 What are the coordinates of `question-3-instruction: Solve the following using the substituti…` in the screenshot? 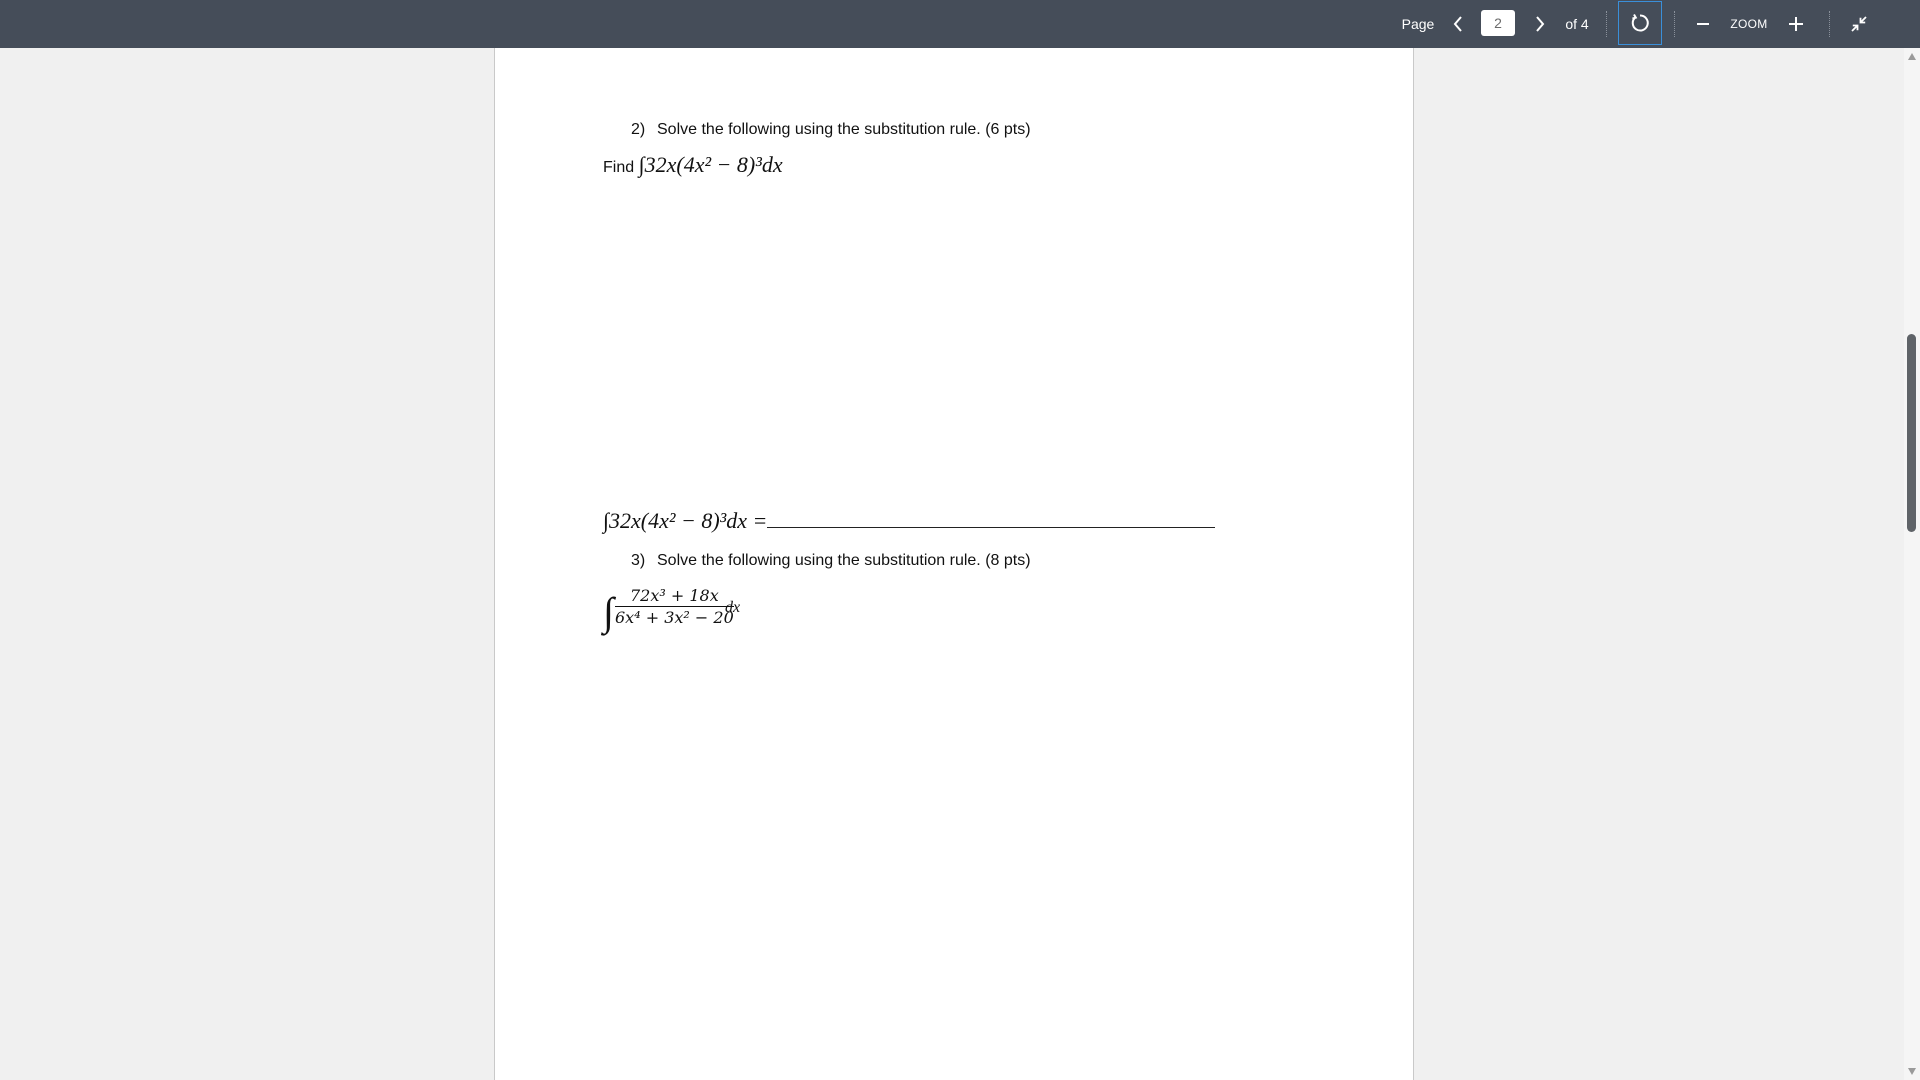 It's located at (844, 560).